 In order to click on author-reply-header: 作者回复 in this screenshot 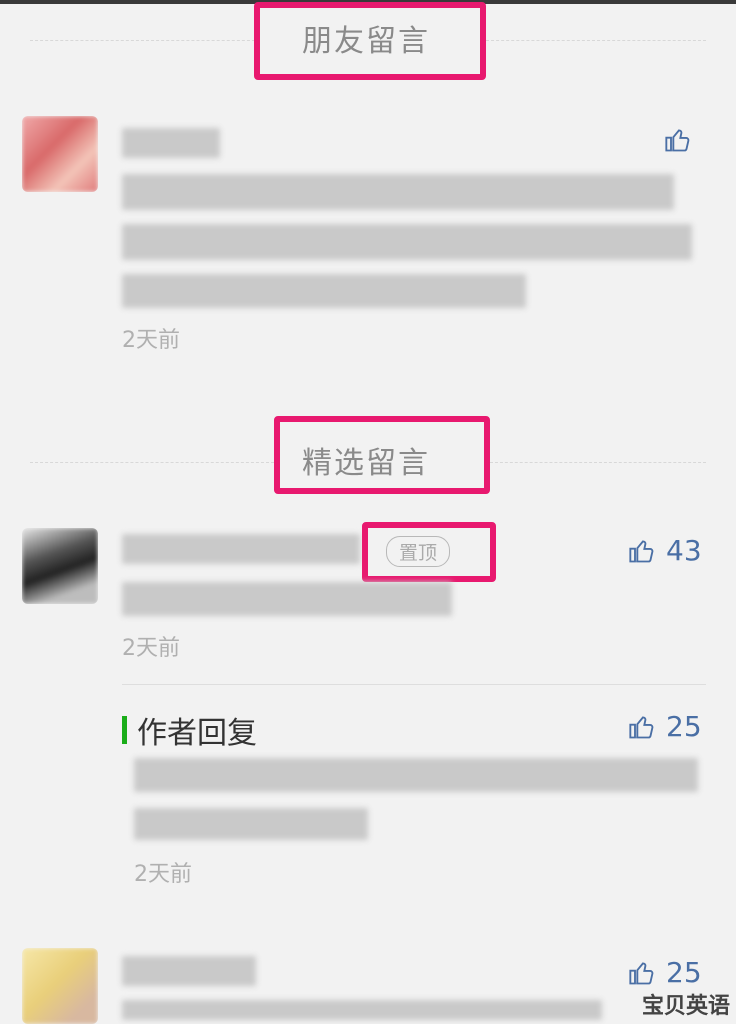, I will do `click(189, 730)`.